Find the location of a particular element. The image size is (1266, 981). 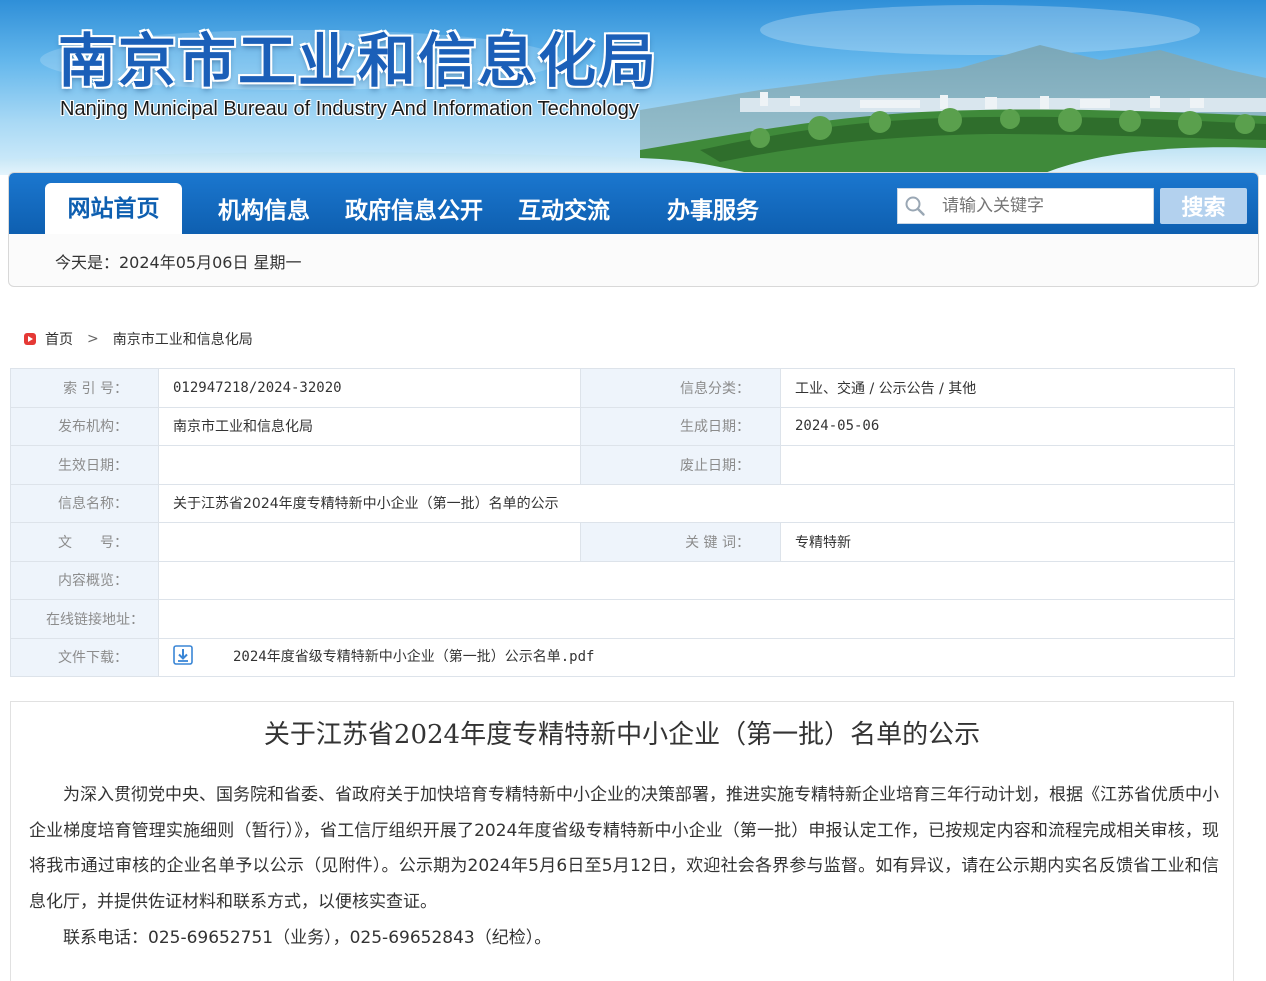

nav-item-services: 办事服务 is located at coordinates (713, 208).